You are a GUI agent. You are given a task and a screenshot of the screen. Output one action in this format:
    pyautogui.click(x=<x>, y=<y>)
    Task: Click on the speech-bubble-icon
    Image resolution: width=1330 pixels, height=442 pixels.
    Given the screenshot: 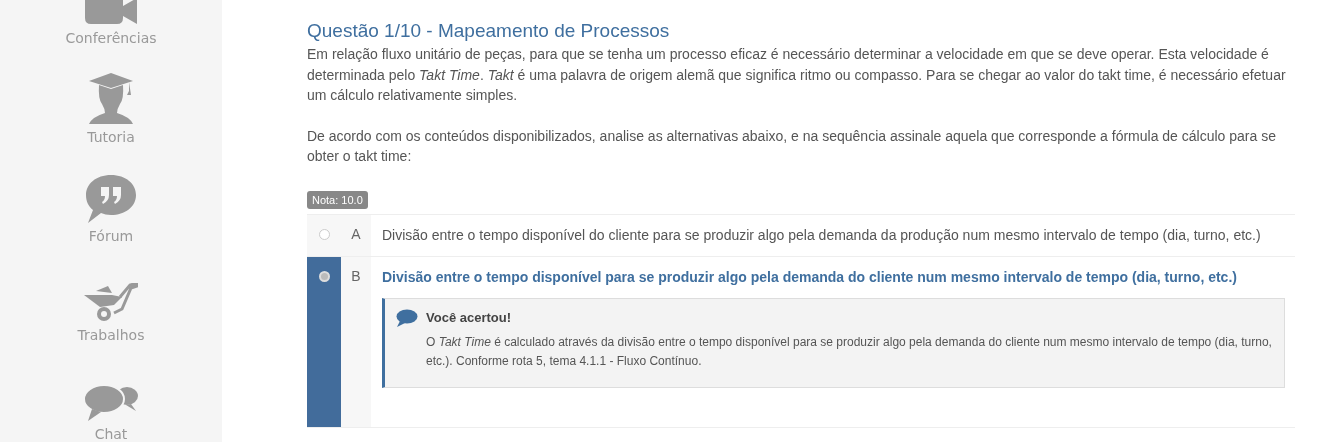 What is the action you would take?
    pyautogui.click(x=407, y=317)
    